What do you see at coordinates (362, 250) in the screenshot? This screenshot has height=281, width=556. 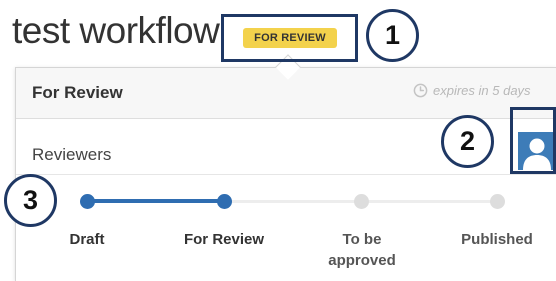 I see `step-label-to-be-approved: To be approved` at bounding box center [362, 250].